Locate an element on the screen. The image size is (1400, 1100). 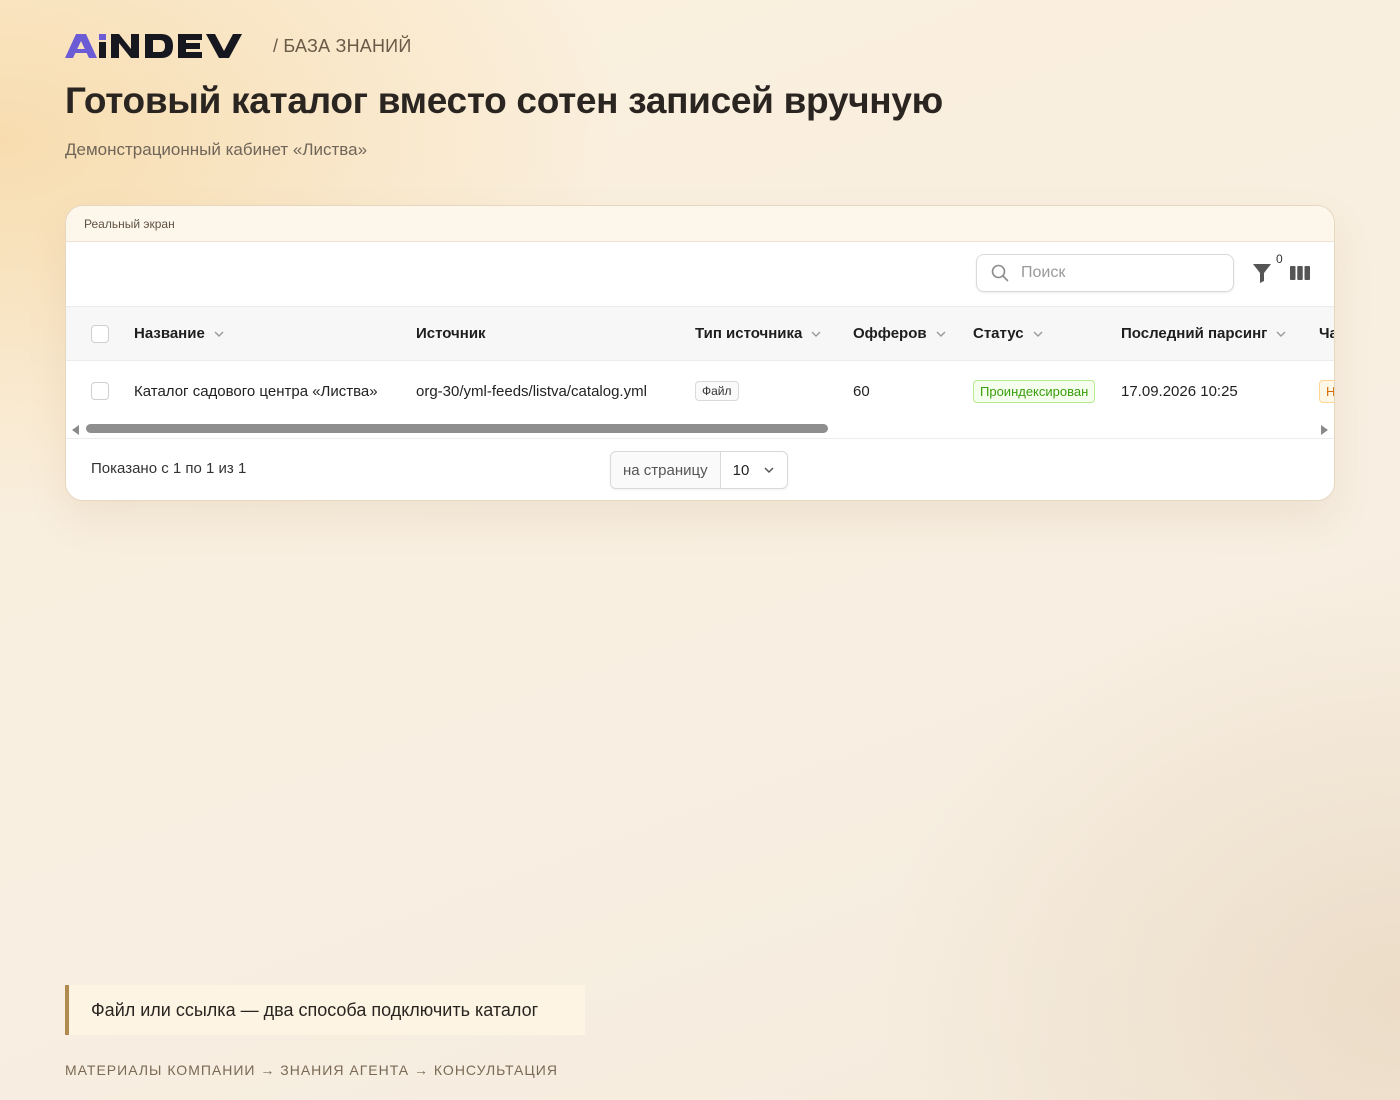
scrollbar-thumb is located at coordinates (457, 428).